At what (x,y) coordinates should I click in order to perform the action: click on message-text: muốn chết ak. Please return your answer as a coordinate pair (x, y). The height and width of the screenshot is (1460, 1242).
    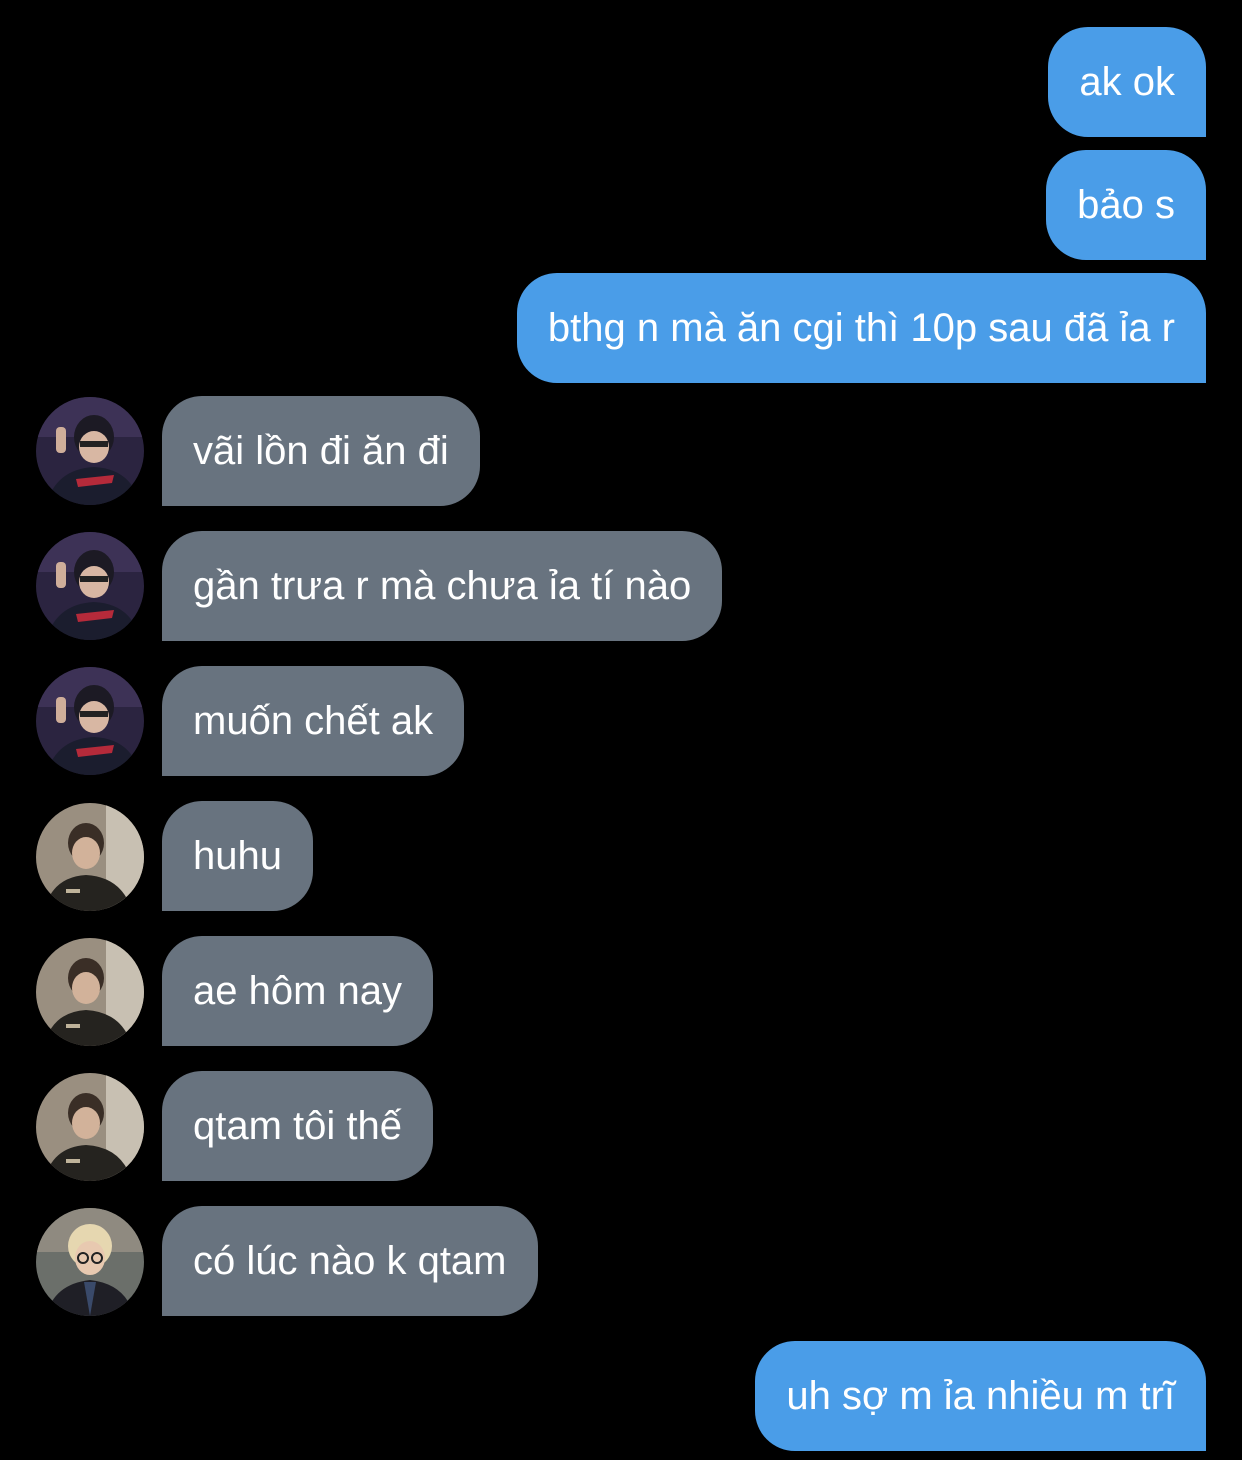
    Looking at the image, I should click on (313, 721).